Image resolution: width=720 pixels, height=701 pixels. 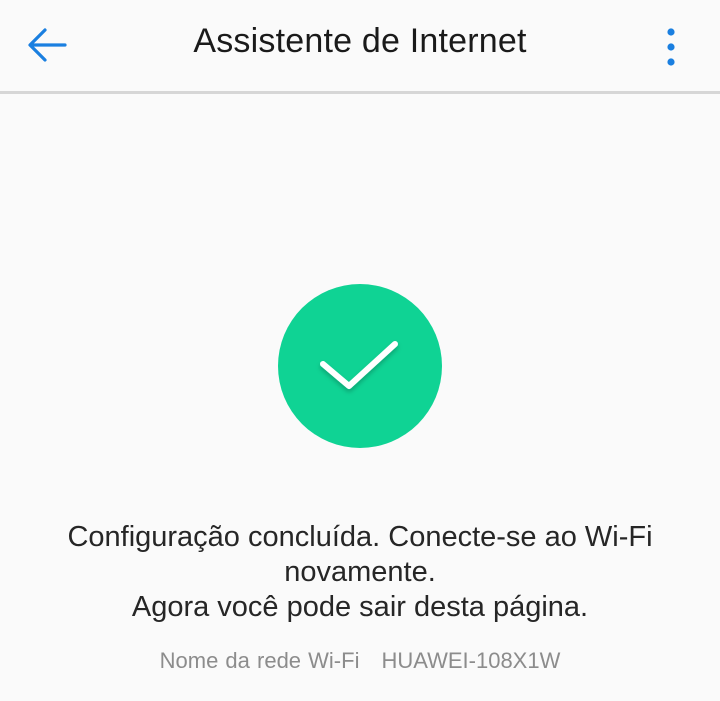 What do you see at coordinates (360, 92) in the screenshot?
I see `app-bar-divider` at bounding box center [360, 92].